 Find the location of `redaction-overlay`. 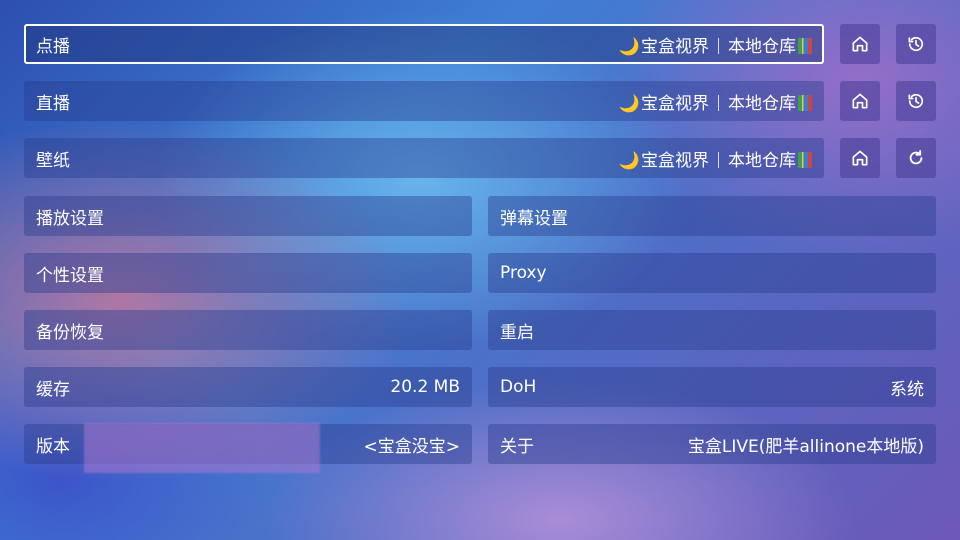

redaction-overlay is located at coordinates (202, 448).